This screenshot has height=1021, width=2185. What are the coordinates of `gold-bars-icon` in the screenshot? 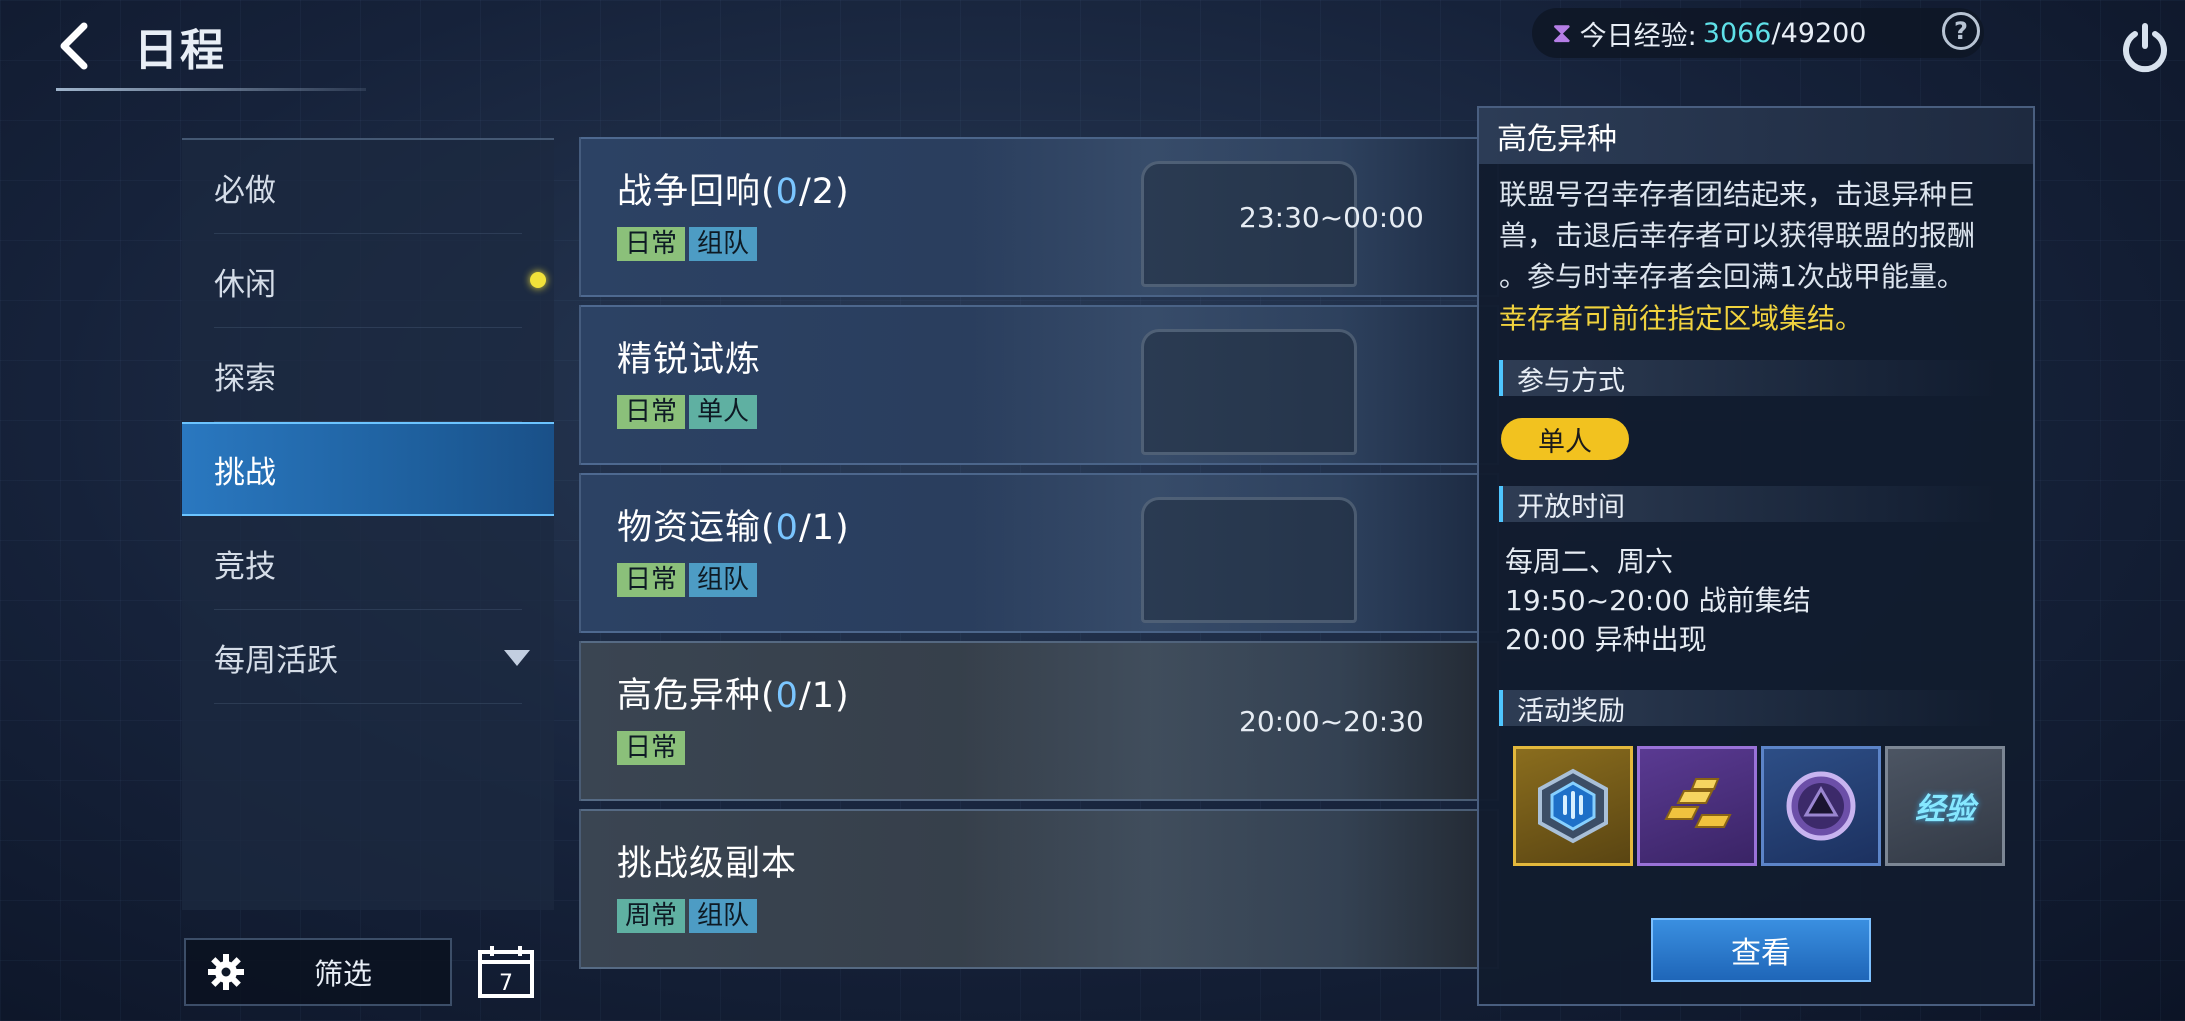 It's located at (1698, 803).